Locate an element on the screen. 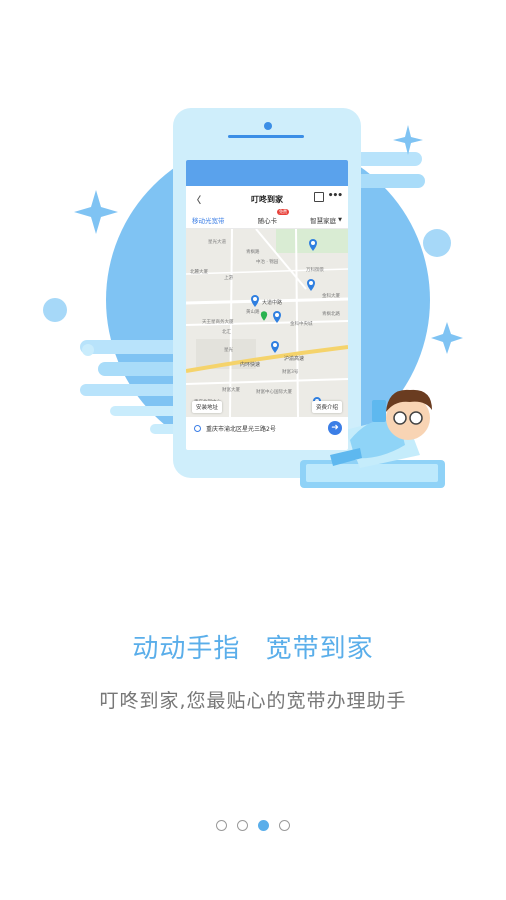  road-label: 内环快速 is located at coordinates (250, 365).